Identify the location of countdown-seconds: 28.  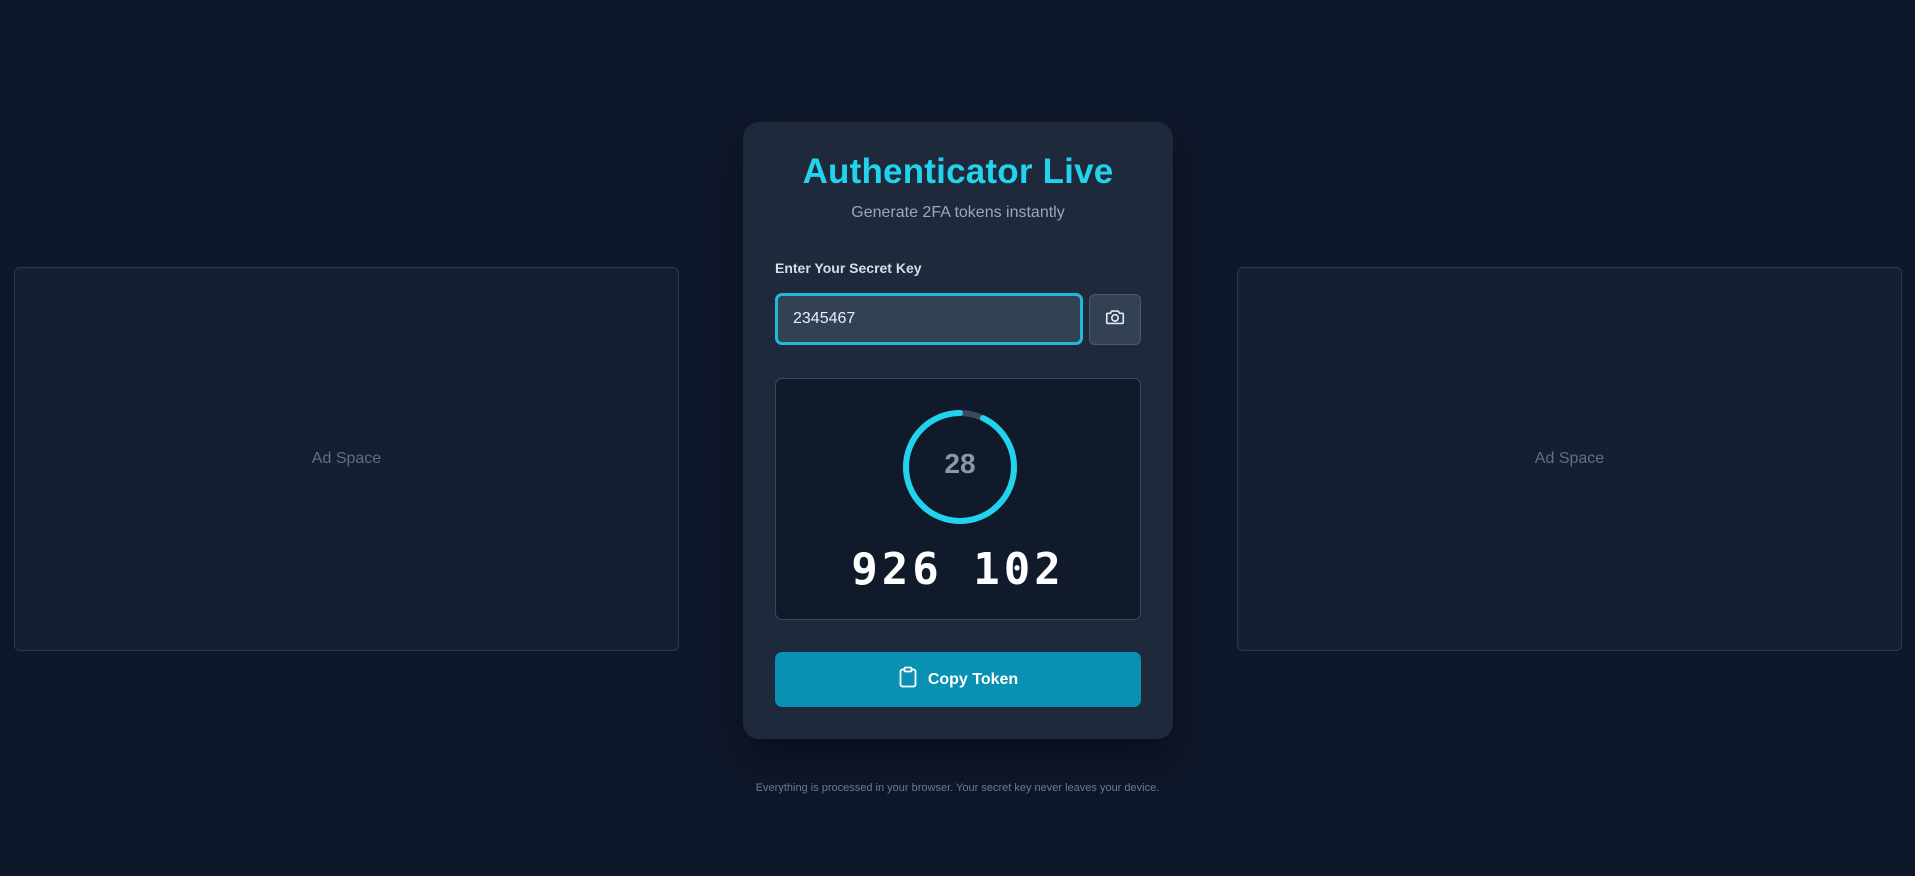
(960, 463).